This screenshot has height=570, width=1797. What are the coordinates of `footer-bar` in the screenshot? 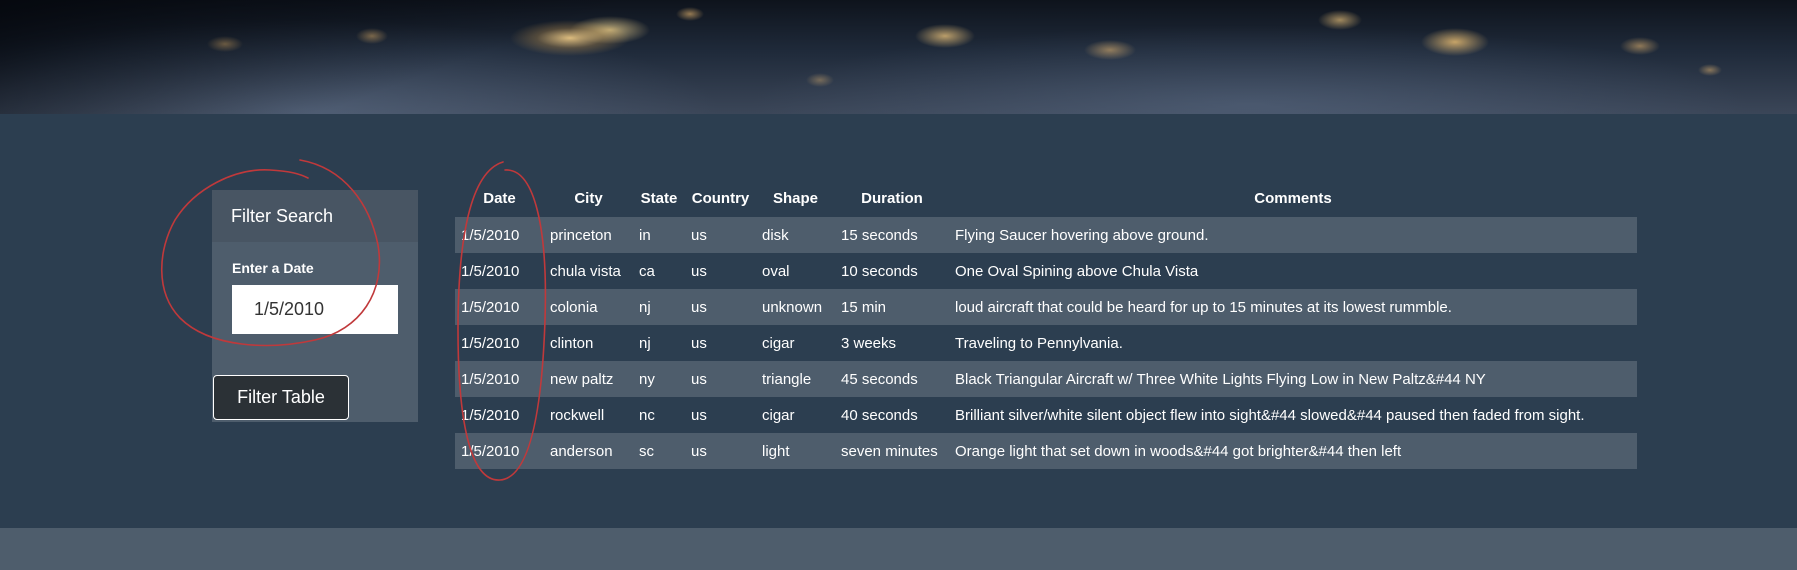 It's located at (898, 549).